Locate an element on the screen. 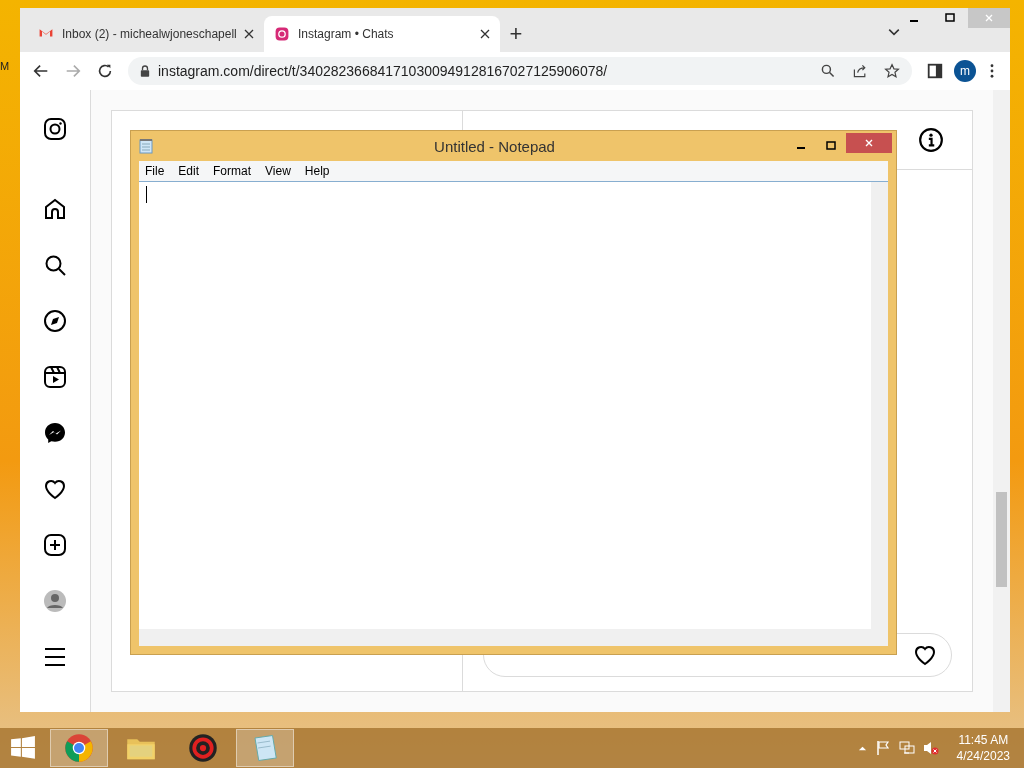 The image size is (1024, 768). network-icon is located at coordinates (906, 748).